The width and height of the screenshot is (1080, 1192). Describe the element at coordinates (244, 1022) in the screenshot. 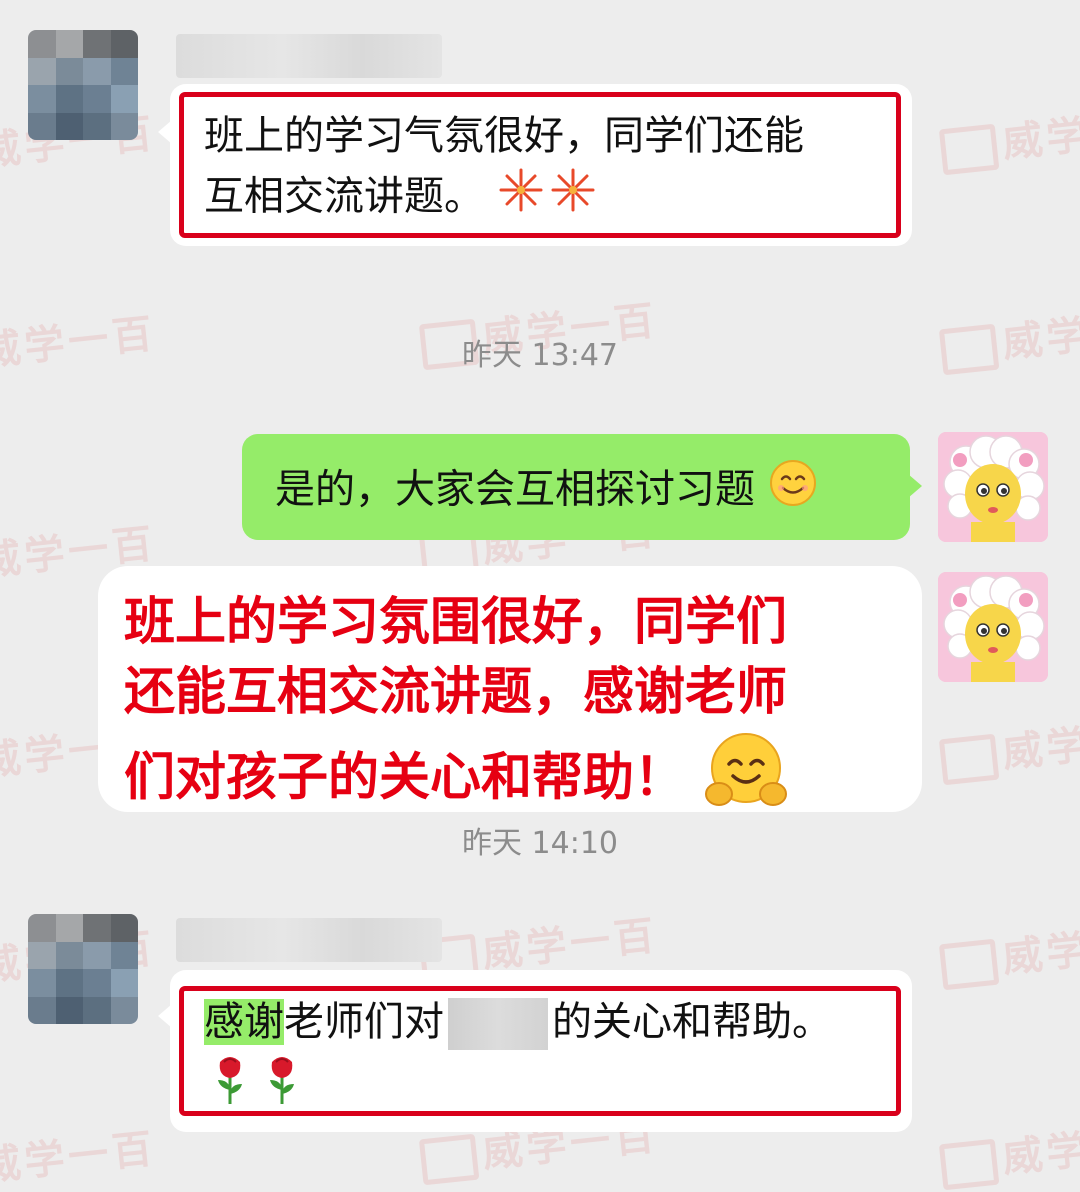

I see `search-highlight: 感谢` at that location.